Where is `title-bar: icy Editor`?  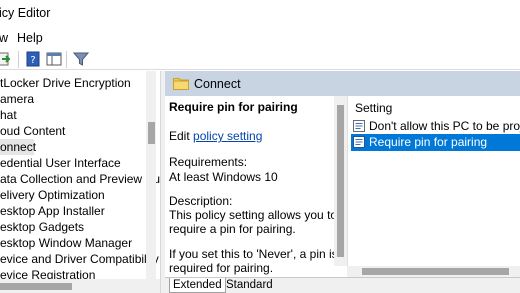
title-bar: icy Editor is located at coordinates (260, 14).